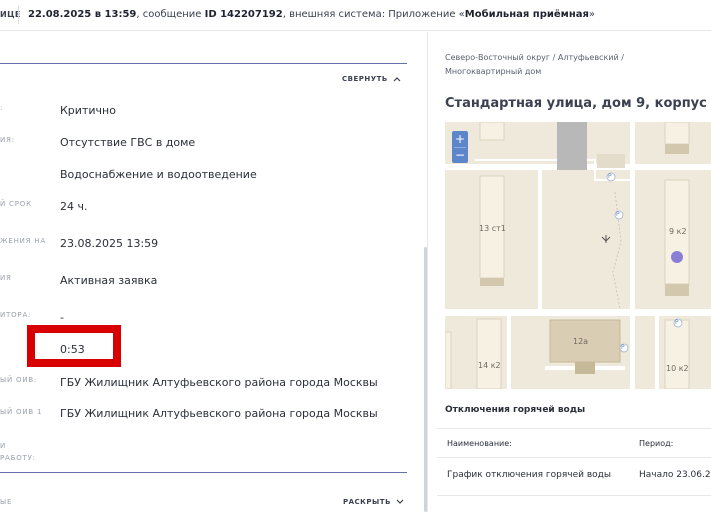 This screenshot has height=512, width=711. Describe the element at coordinates (367, 502) in the screenshot. I see `expand-label: РАСКРЫТЬ` at that location.